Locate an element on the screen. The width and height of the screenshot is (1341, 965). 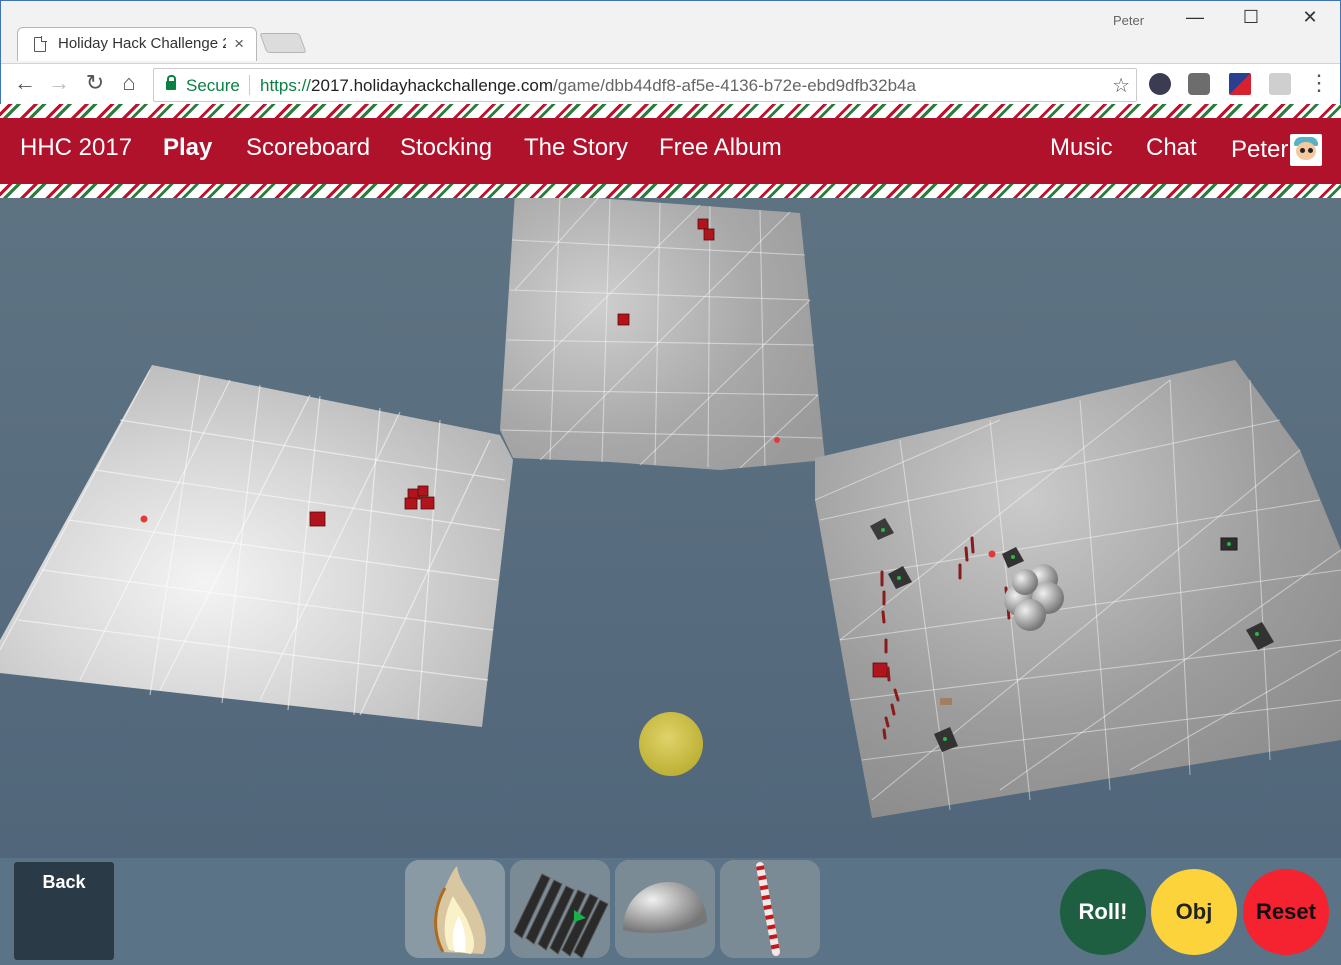
brand-link: HHC 2017 is located at coordinates (76, 148).